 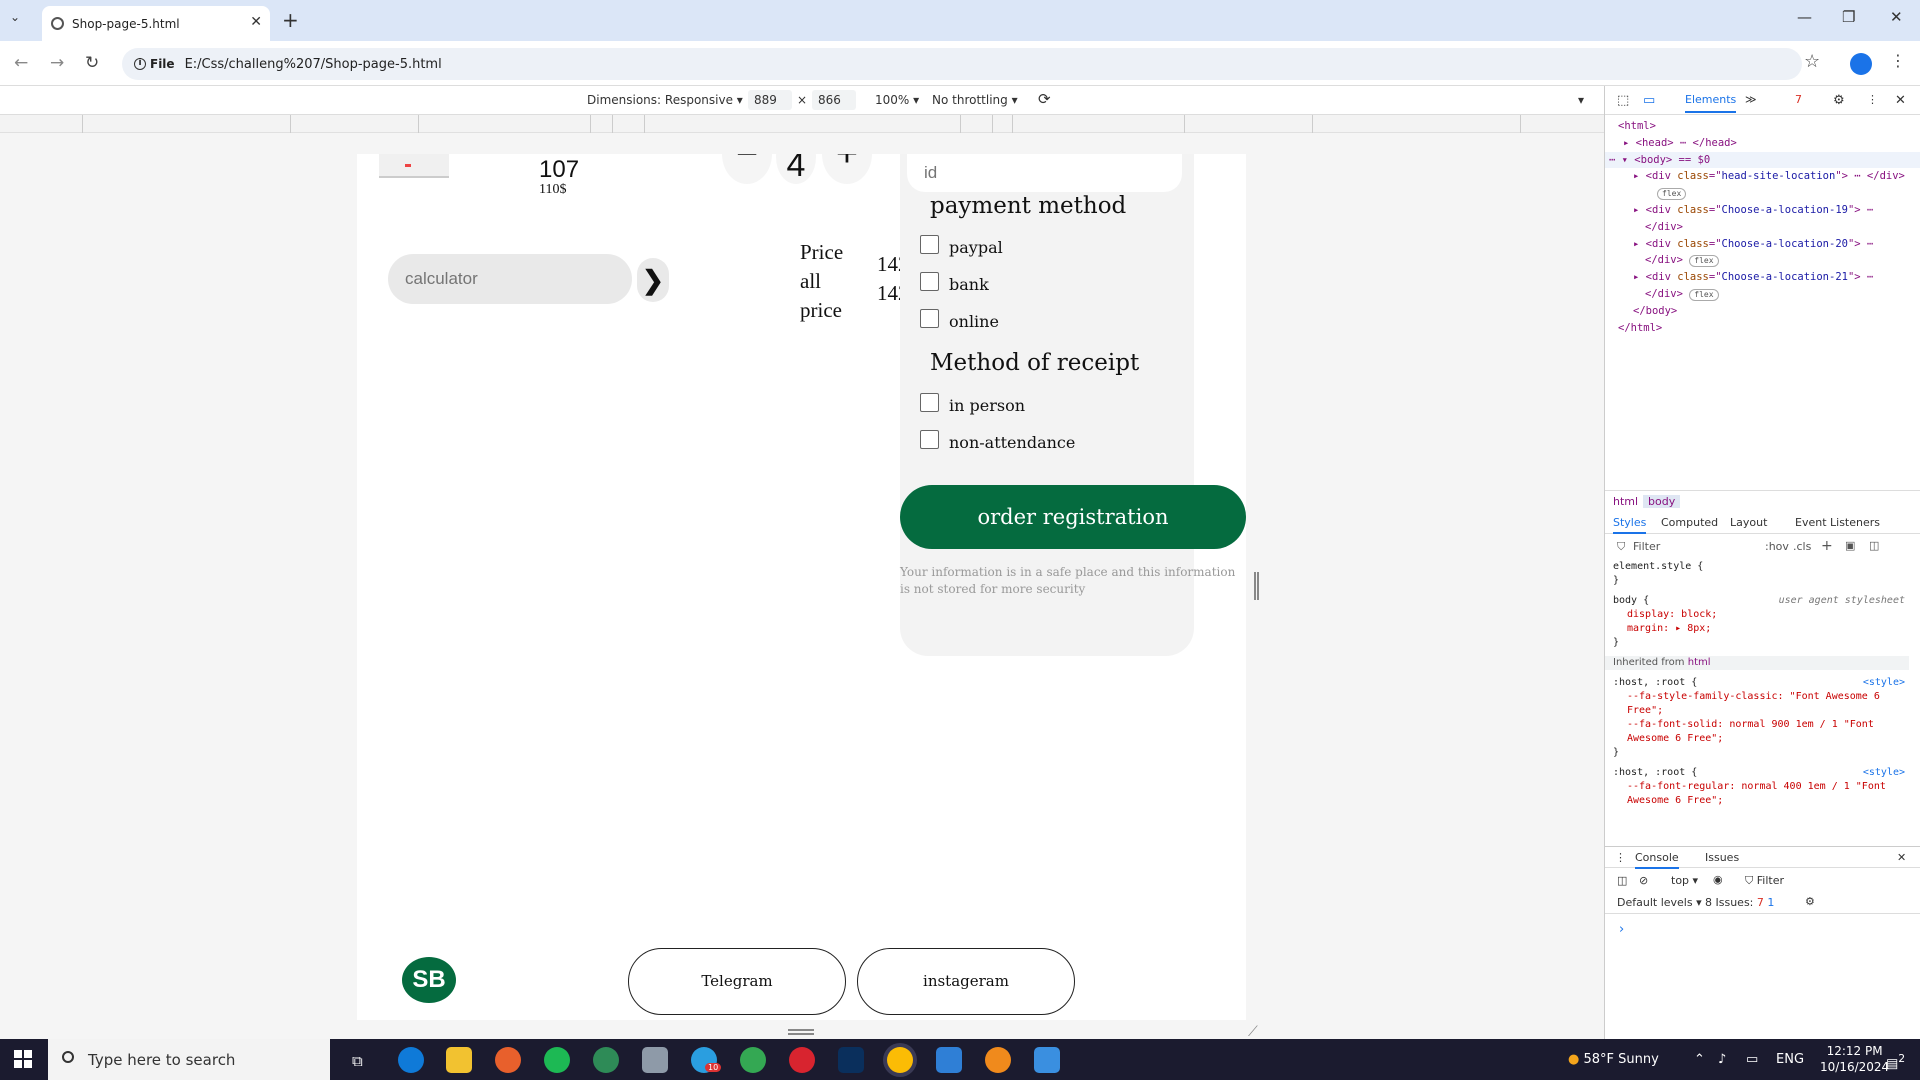 What do you see at coordinates (1872, 99) in the screenshot?
I see `devtools-menu-icon: ⋮` at bounding box center [1872, 99].